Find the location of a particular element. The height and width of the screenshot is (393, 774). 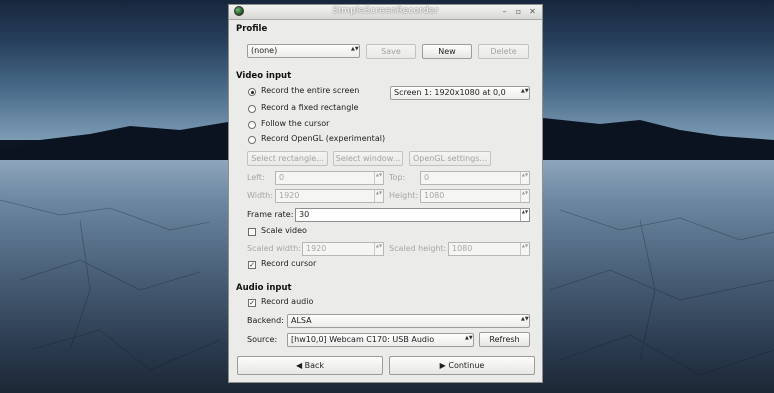

backend-select-value: ALSA is located at coordinates (301, 320).